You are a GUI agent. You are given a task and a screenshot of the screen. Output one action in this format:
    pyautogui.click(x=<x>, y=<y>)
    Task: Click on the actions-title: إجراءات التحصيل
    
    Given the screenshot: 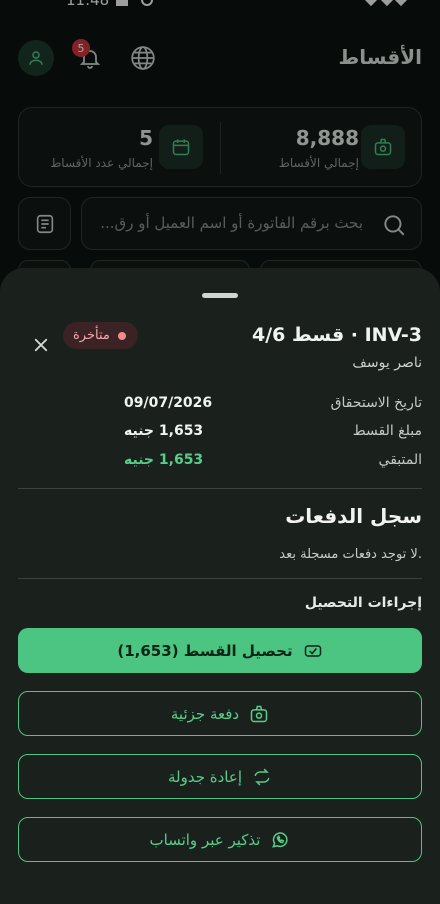 What is the action you would take?
    pyautogui.click(x=363, y=603)
    